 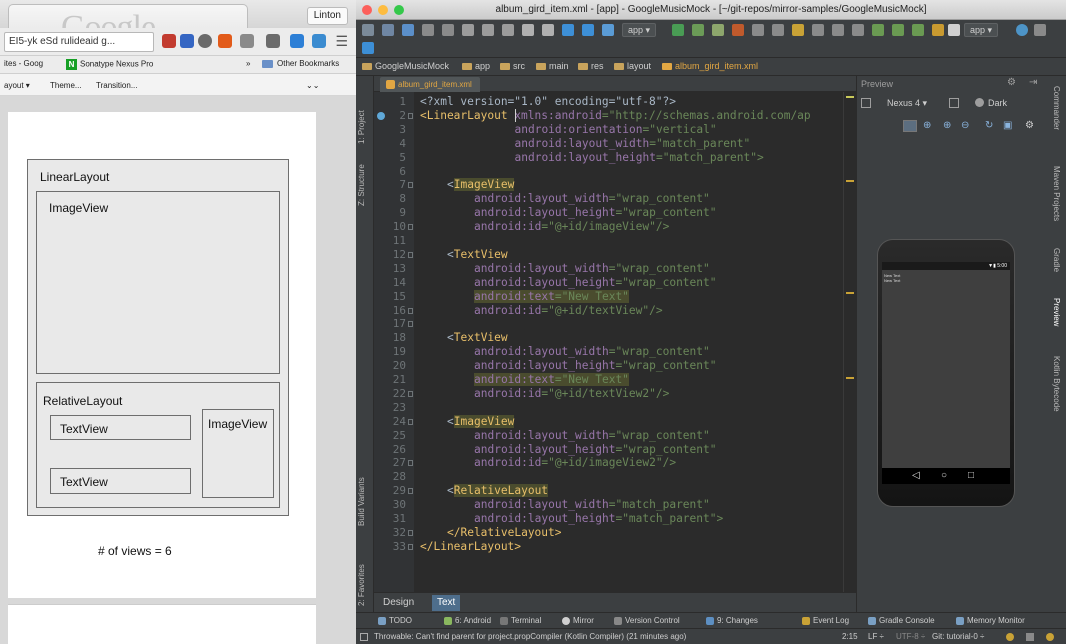 What do you see at coordinates (390, 269) in the screenshot?
I see `line-number: 13` at bounding box center [390, 269].